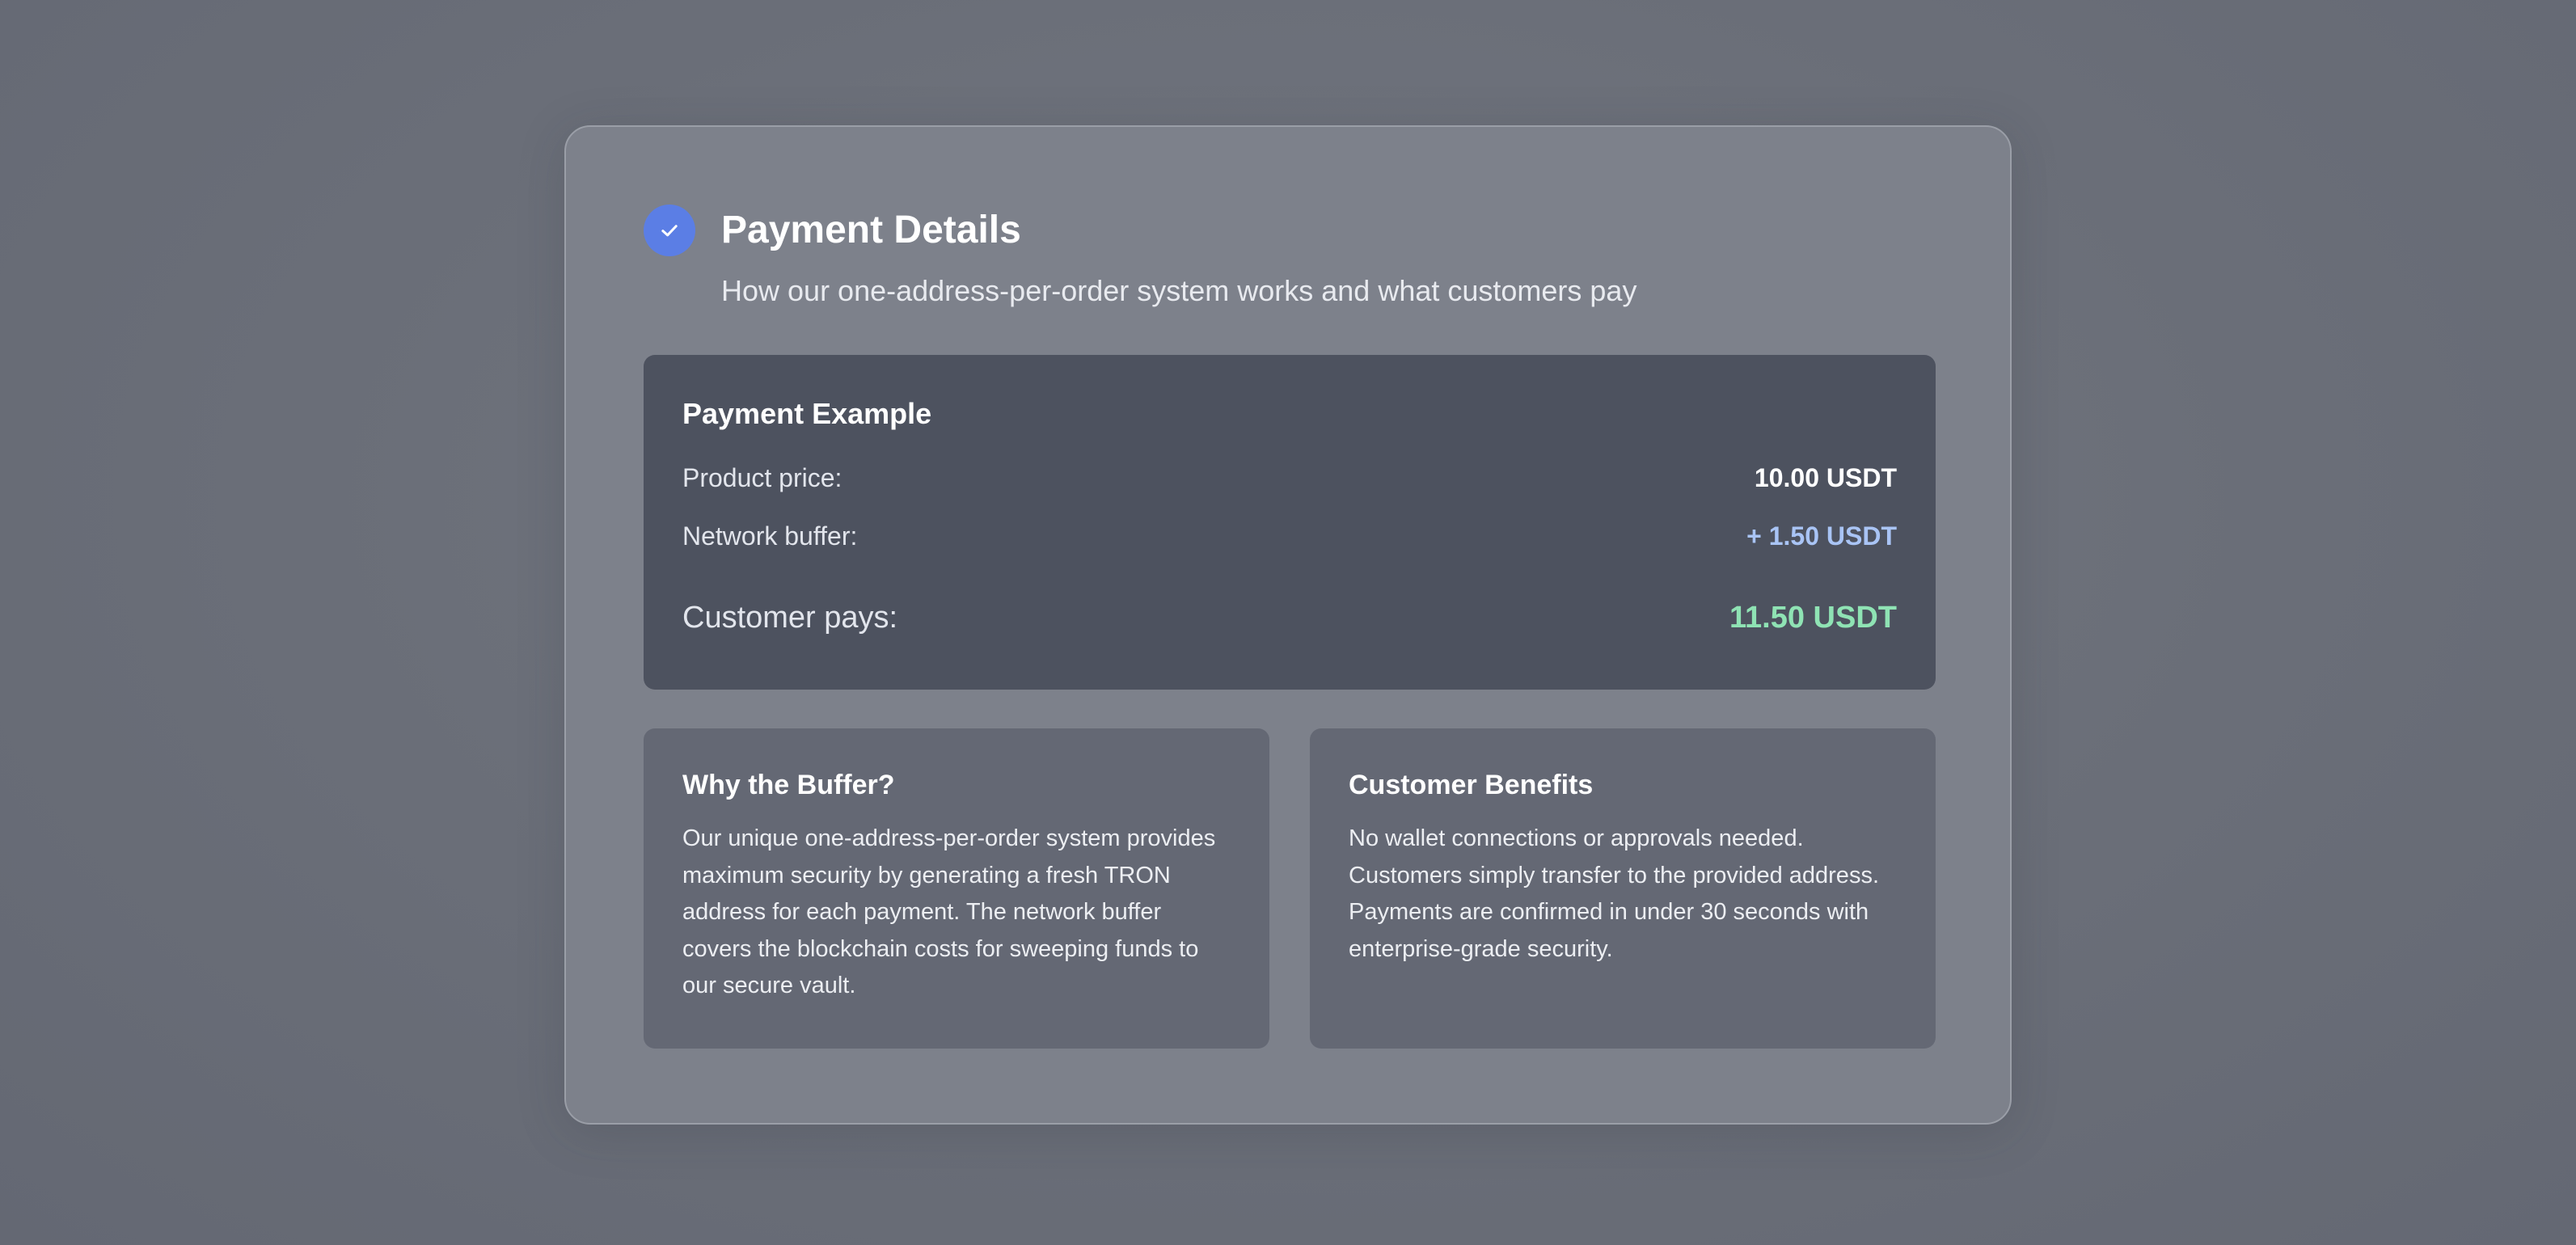  I want to click on customer-benefits-title: Customer Benefits, so click(1471, 785).